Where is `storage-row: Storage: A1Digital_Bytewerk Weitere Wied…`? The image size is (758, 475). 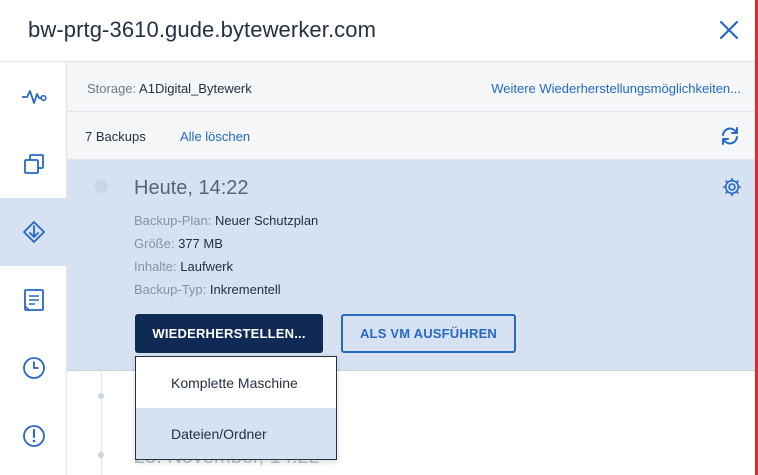
storage-row: Storage: A1Digital_Bytewerk Weitere Wied… is located at coordinates (411, 87).